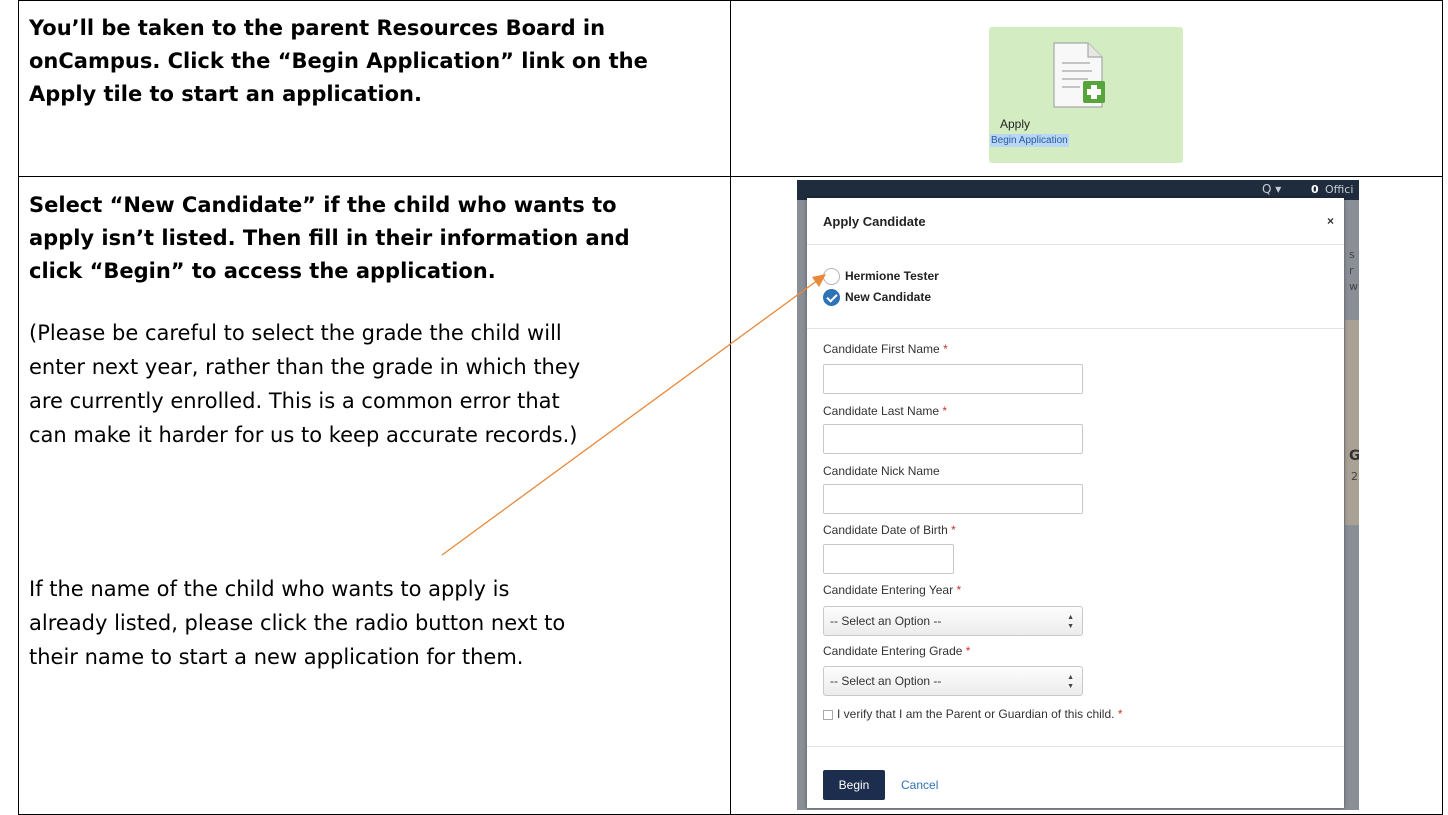 Image resolution: width=1448 pixels, height=815 pixels. Describe the element at coordinates (1354, 456) in the screenshot. I see `background-text: G` at that location.